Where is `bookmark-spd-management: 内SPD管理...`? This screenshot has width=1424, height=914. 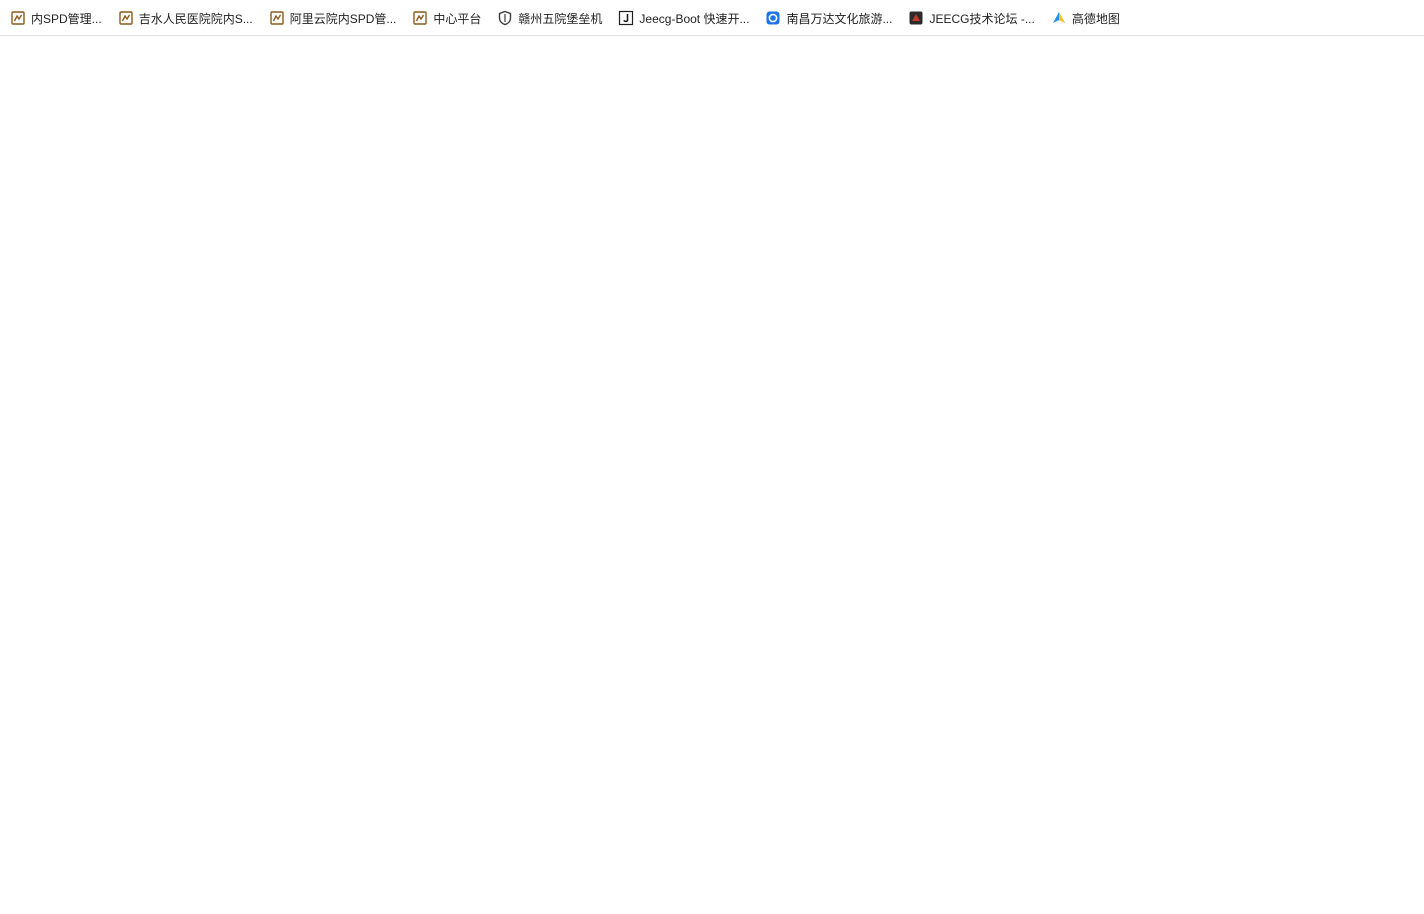
bookmark-spd-management: 内SPD管理... is located at coordinates (56, 18).